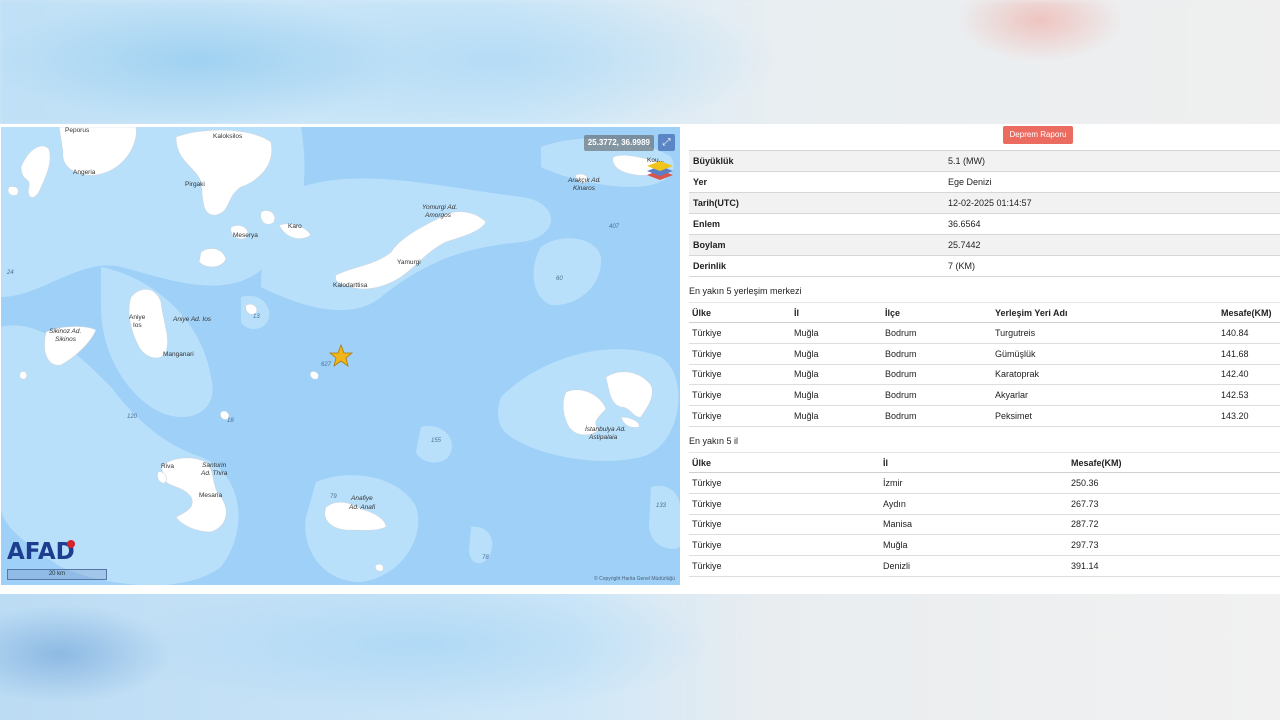  I want to click on table-row: Türkiye Aydın 267.73, so click(984, 504).